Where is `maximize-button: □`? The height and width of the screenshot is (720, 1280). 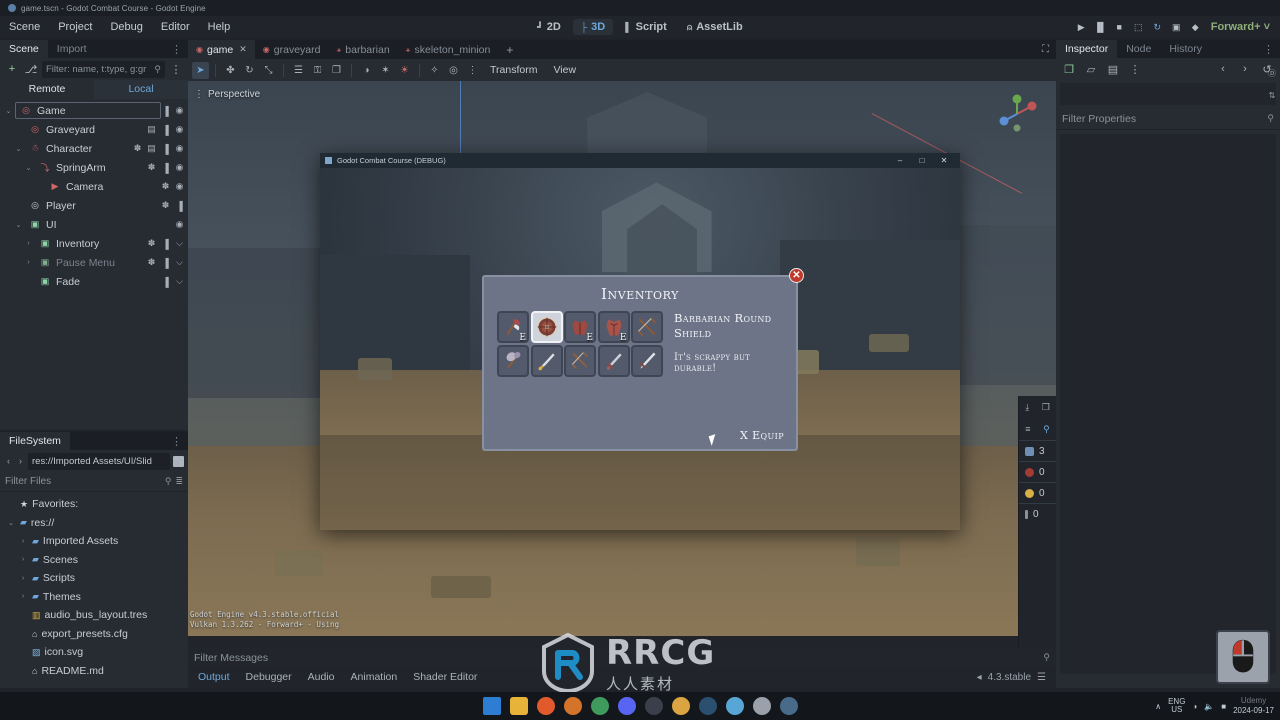
maximize-button: □ is located at coordinates (922, 160).